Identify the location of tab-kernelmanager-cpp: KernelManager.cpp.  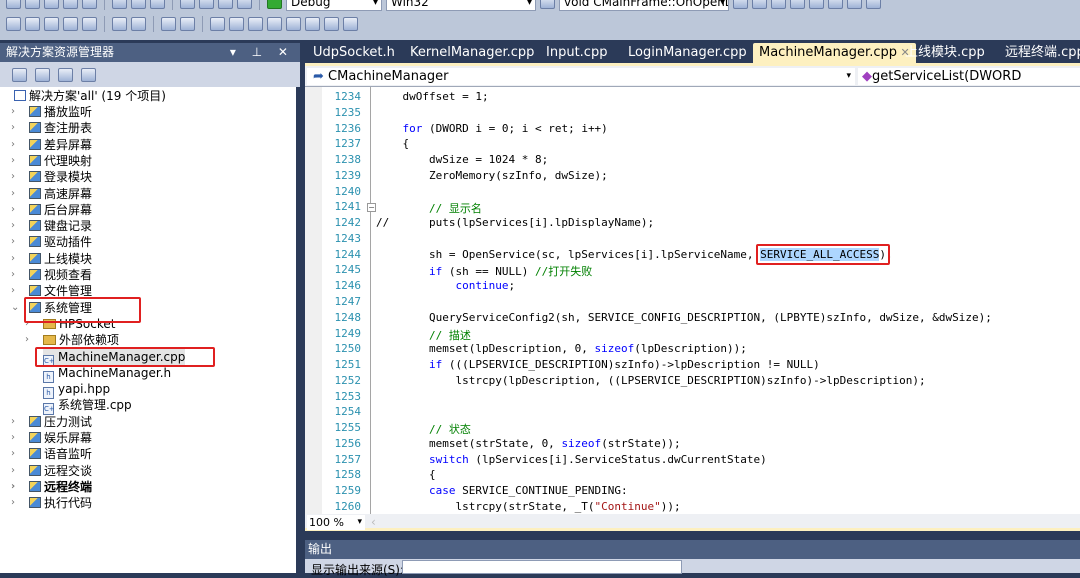
(472, 53).